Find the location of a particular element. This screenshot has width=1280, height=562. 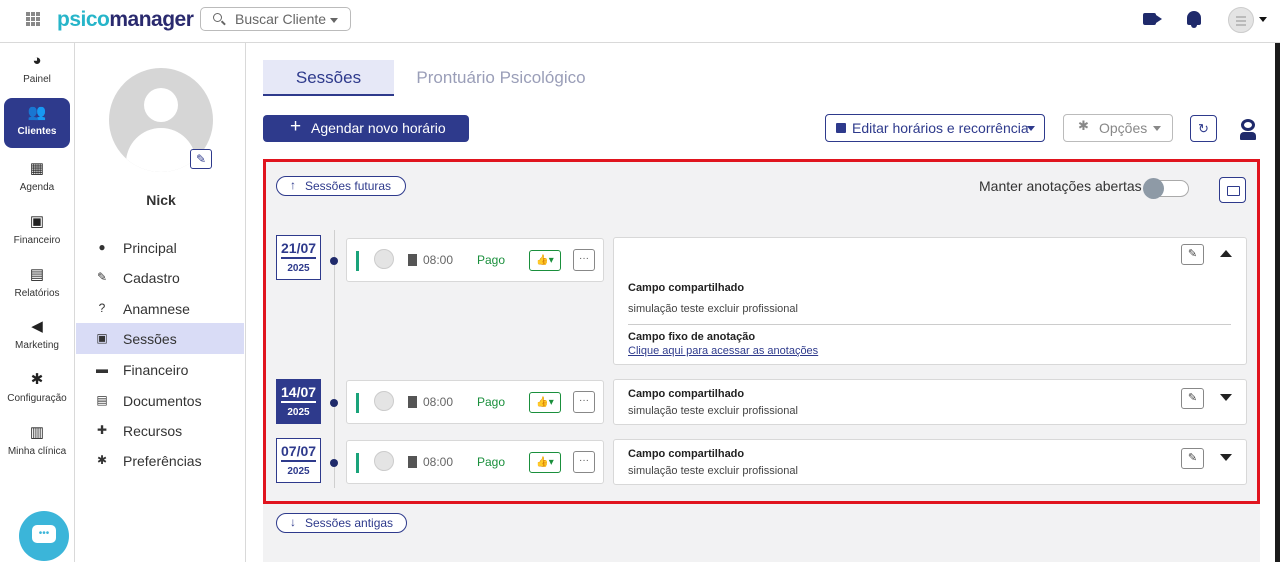

question-icon: ? is located at coordinates (102, 308).